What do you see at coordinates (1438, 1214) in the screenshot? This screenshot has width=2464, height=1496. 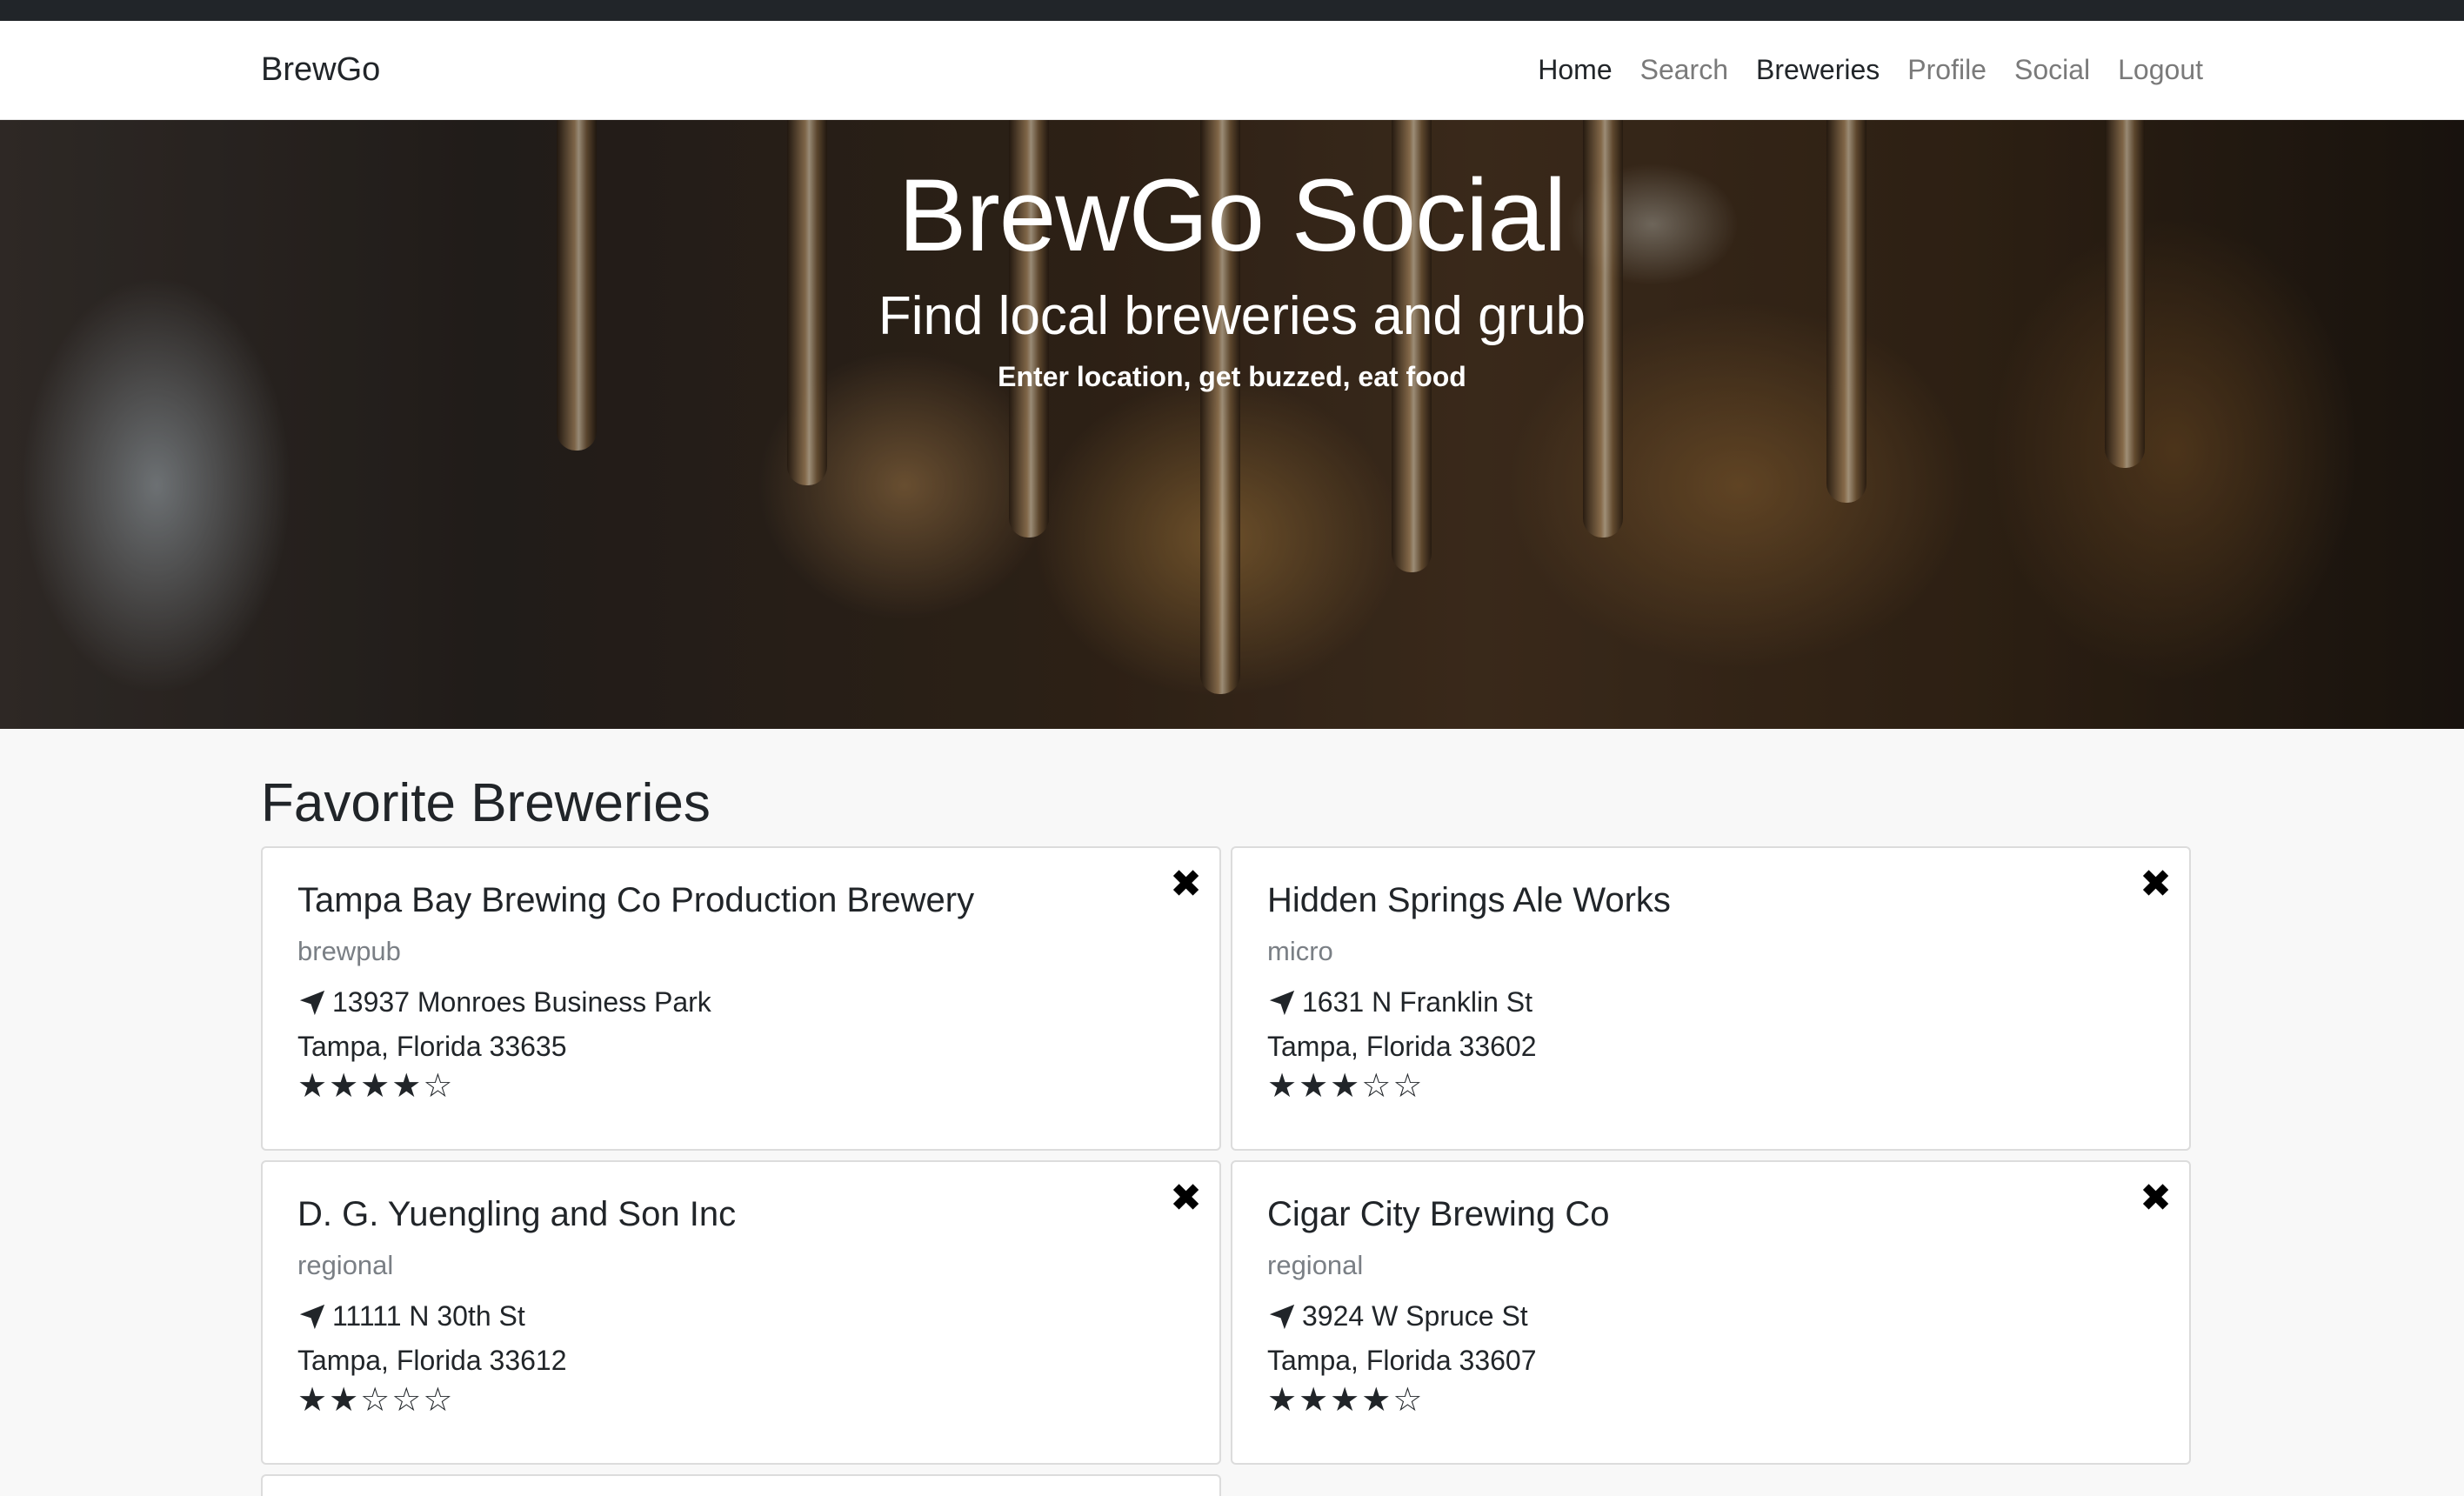 I see `brewery-name: Cigar City Brewing Co` at bounding box center [1438, 1214].